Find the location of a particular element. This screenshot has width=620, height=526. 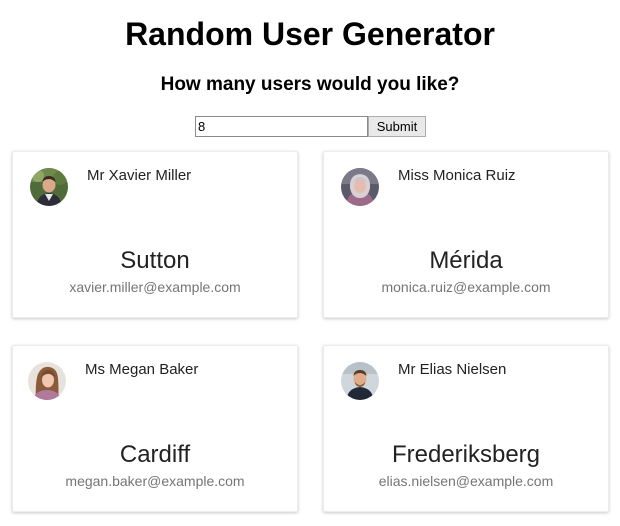

user-email: xavier.miller@example.com is located at coordinates (155, 287).